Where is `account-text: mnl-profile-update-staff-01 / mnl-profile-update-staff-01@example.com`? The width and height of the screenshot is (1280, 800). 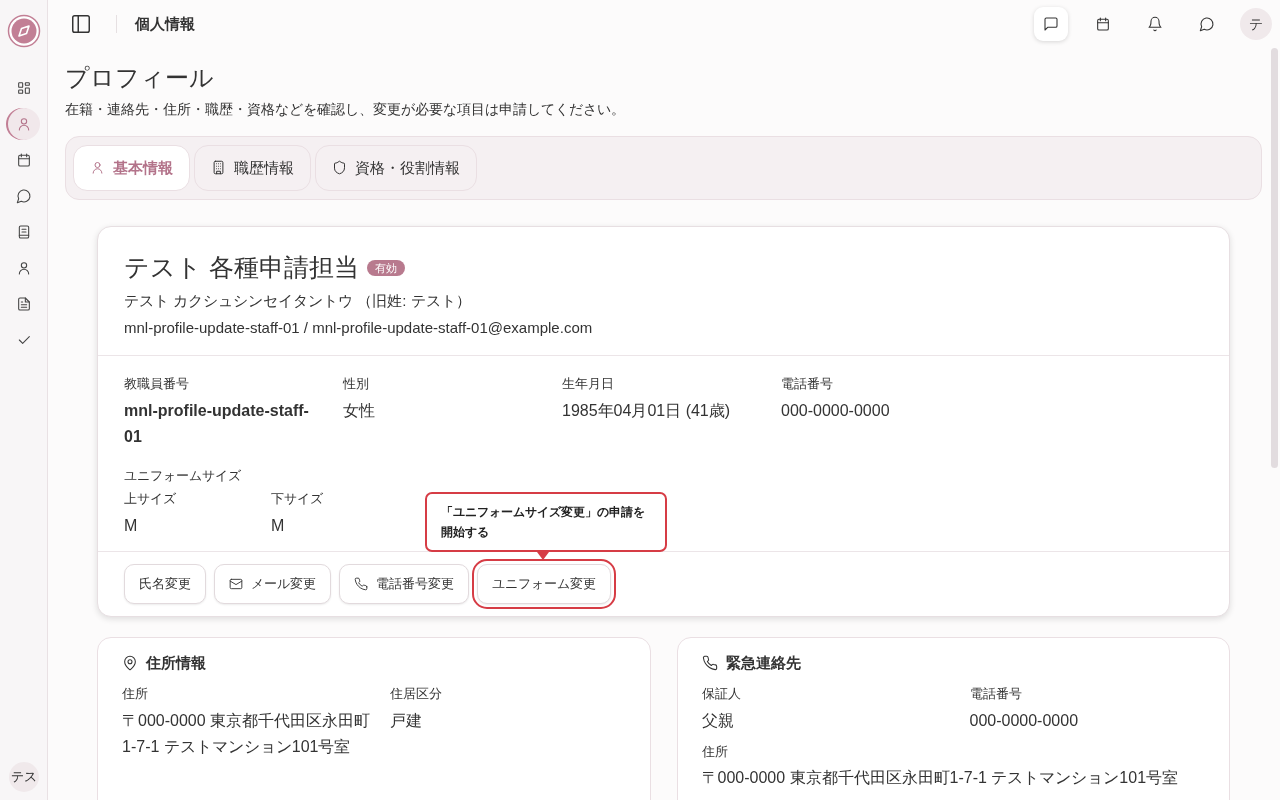
account-text: mnl-profile-update-staff-01 / mnl-profile-update-staff-01@example.com is located at coordinates (359, 327).